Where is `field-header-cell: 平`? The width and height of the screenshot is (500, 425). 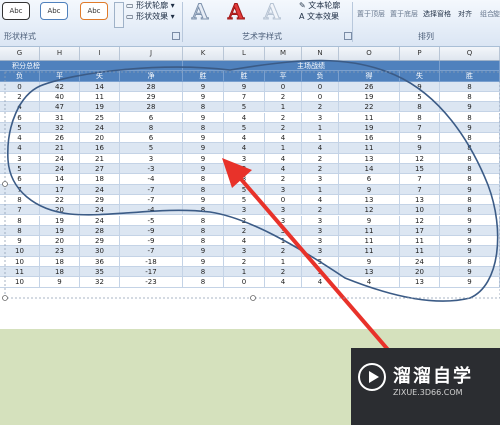
field-header-cell: 平 is located at coordinates (60, 76).